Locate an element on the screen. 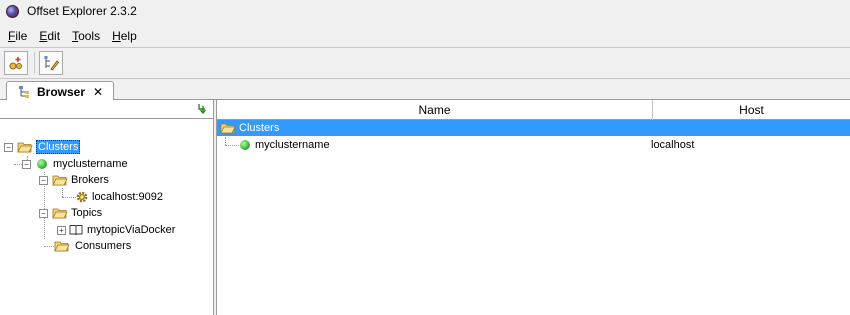 The image size is (850, 315). add-cluster-icon is located at coordinates (15, 63).